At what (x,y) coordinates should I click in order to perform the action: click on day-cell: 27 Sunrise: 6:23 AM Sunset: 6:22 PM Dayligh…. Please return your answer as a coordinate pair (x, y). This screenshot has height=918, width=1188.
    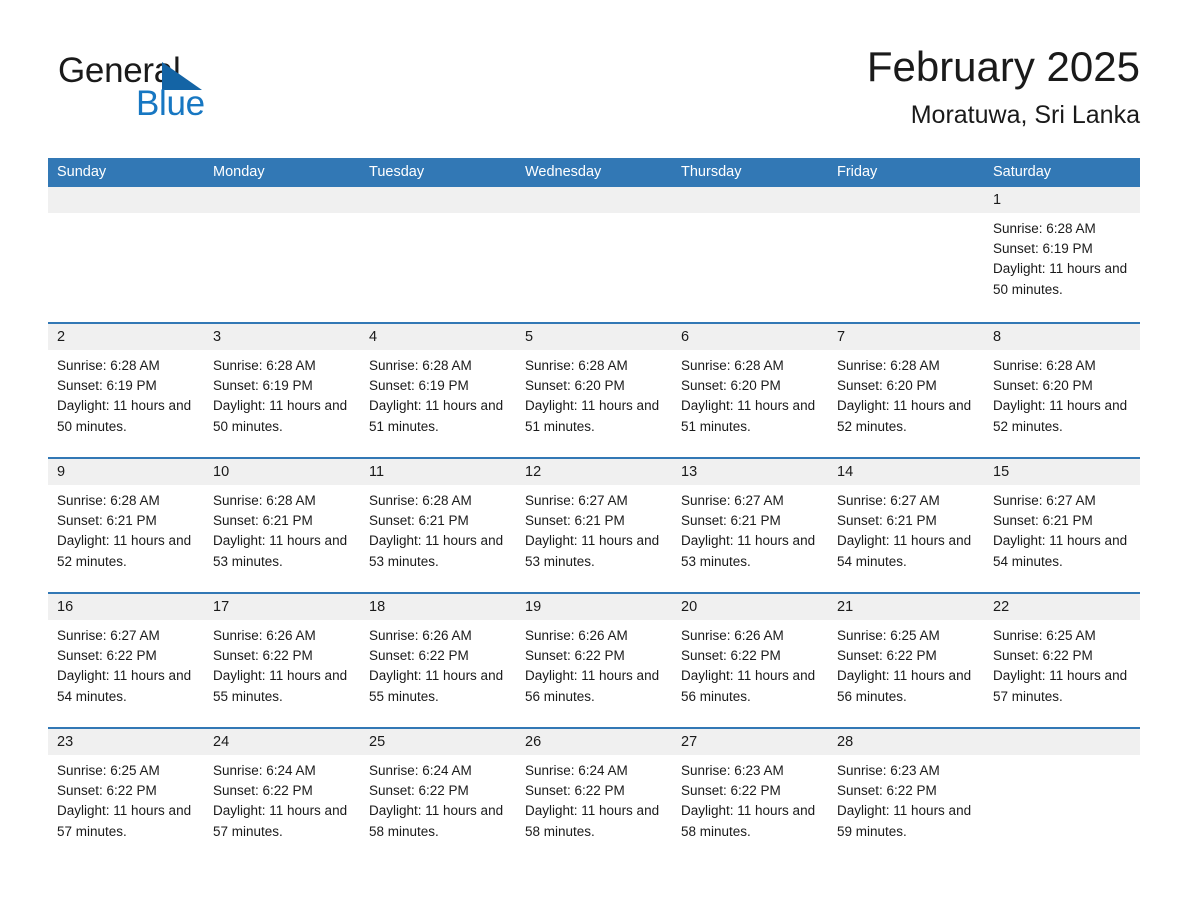
    Looking at the image, I should click on (750, 795).